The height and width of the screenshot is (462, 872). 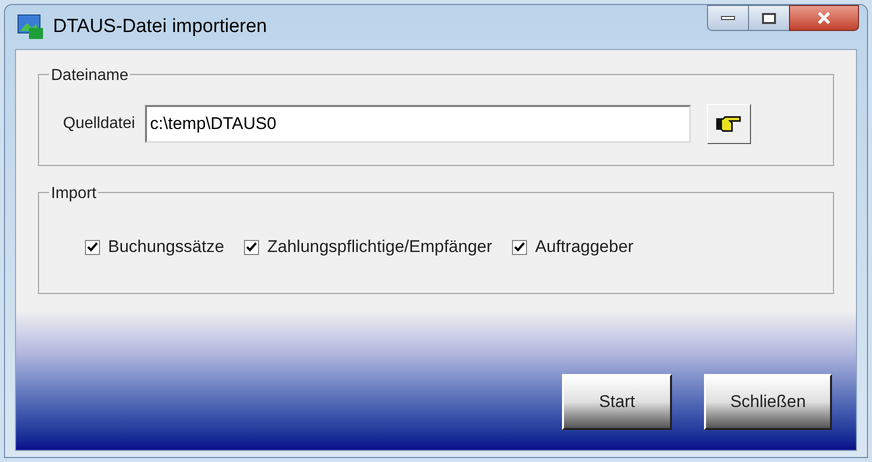 I want to click on window-title: DTAUS-Datei importieren, so click(x=160, y=26).